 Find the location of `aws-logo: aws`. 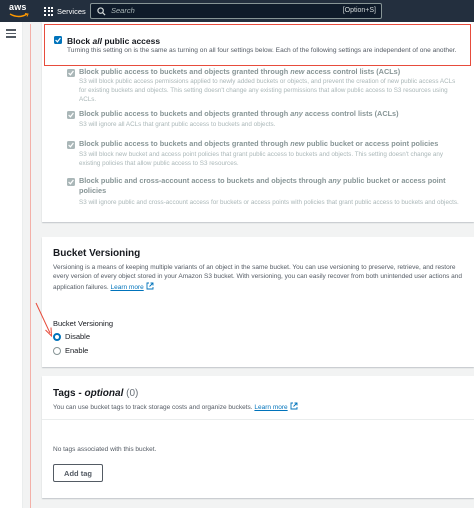

aws-logo: aws is located at coordinates (20, 11).